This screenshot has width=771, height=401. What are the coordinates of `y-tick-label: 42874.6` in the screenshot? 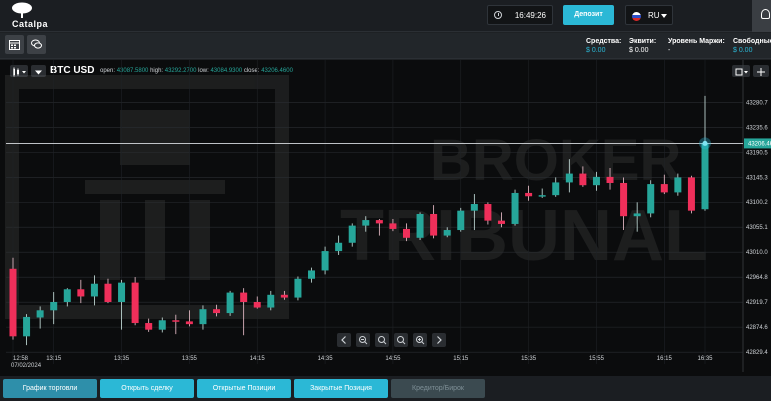 It's located at (757, 328).